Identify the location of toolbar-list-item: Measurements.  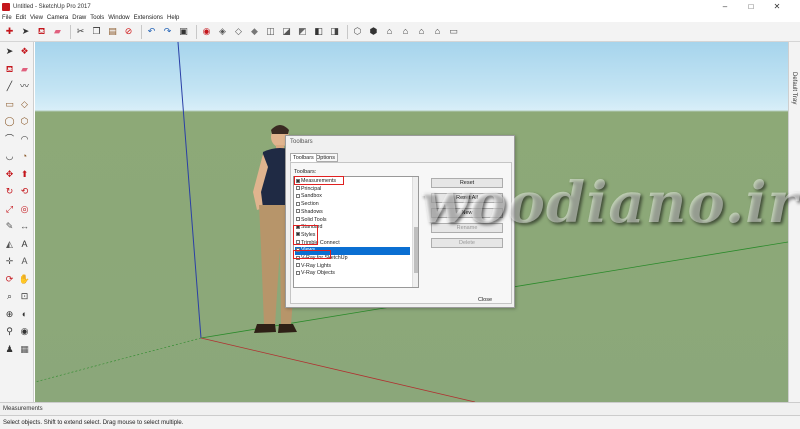
(352, 182).